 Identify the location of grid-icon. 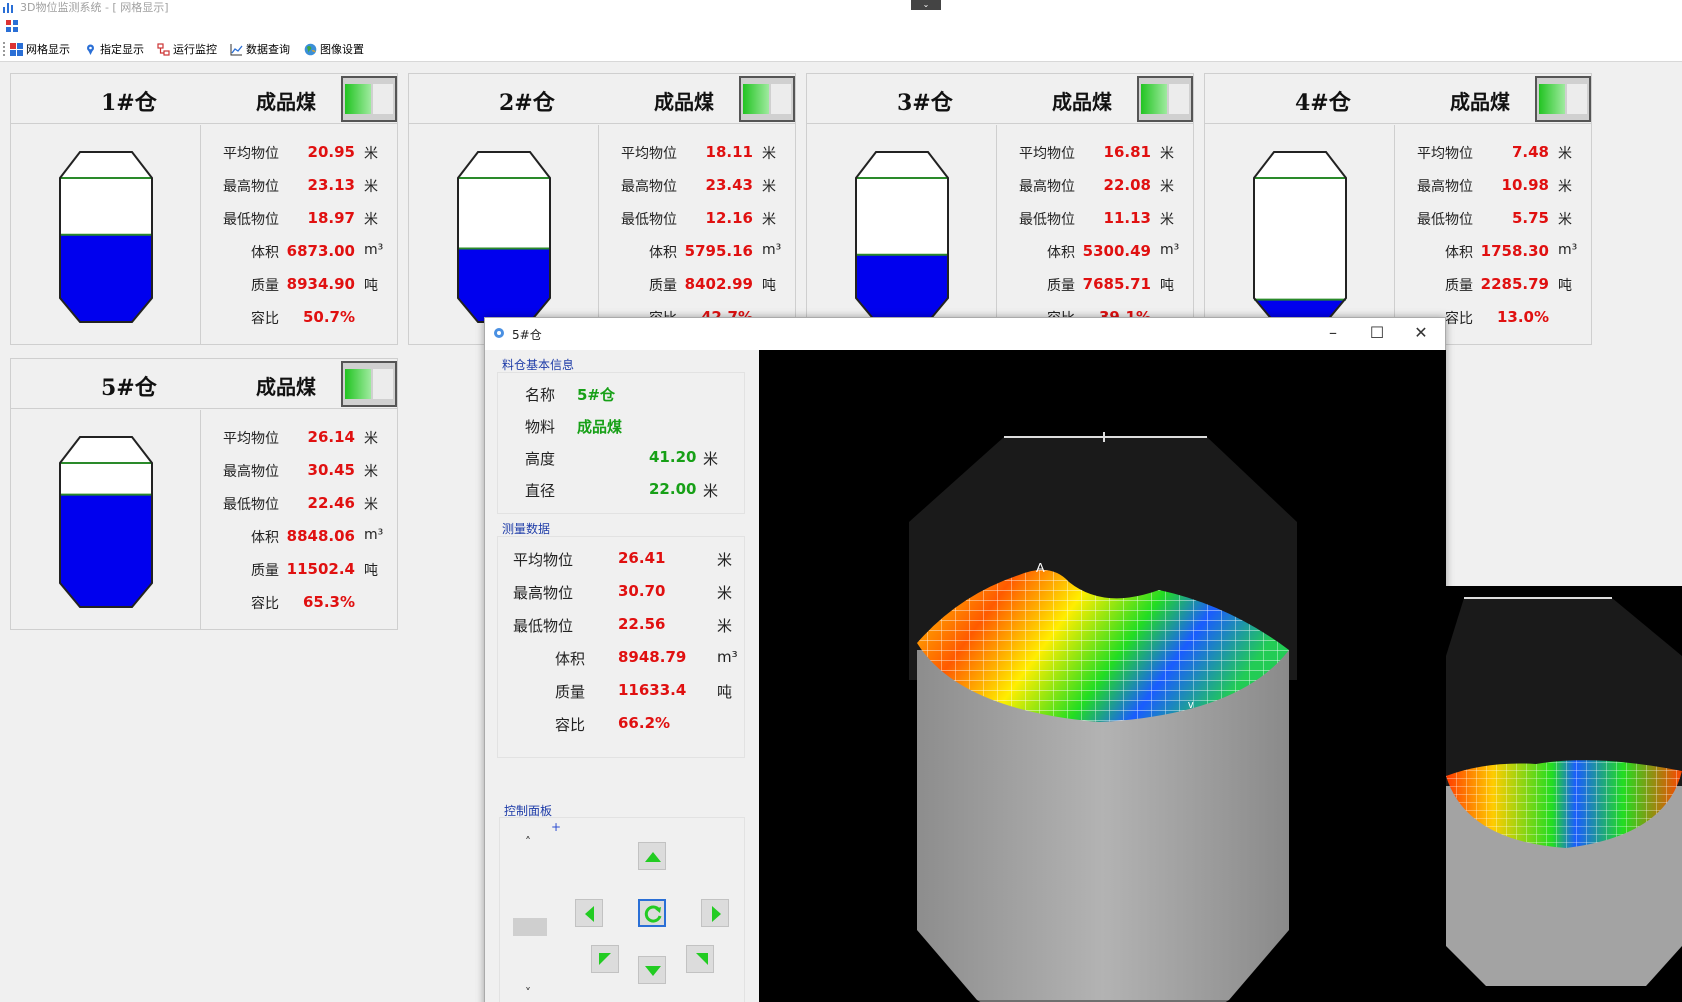
(16, 49).